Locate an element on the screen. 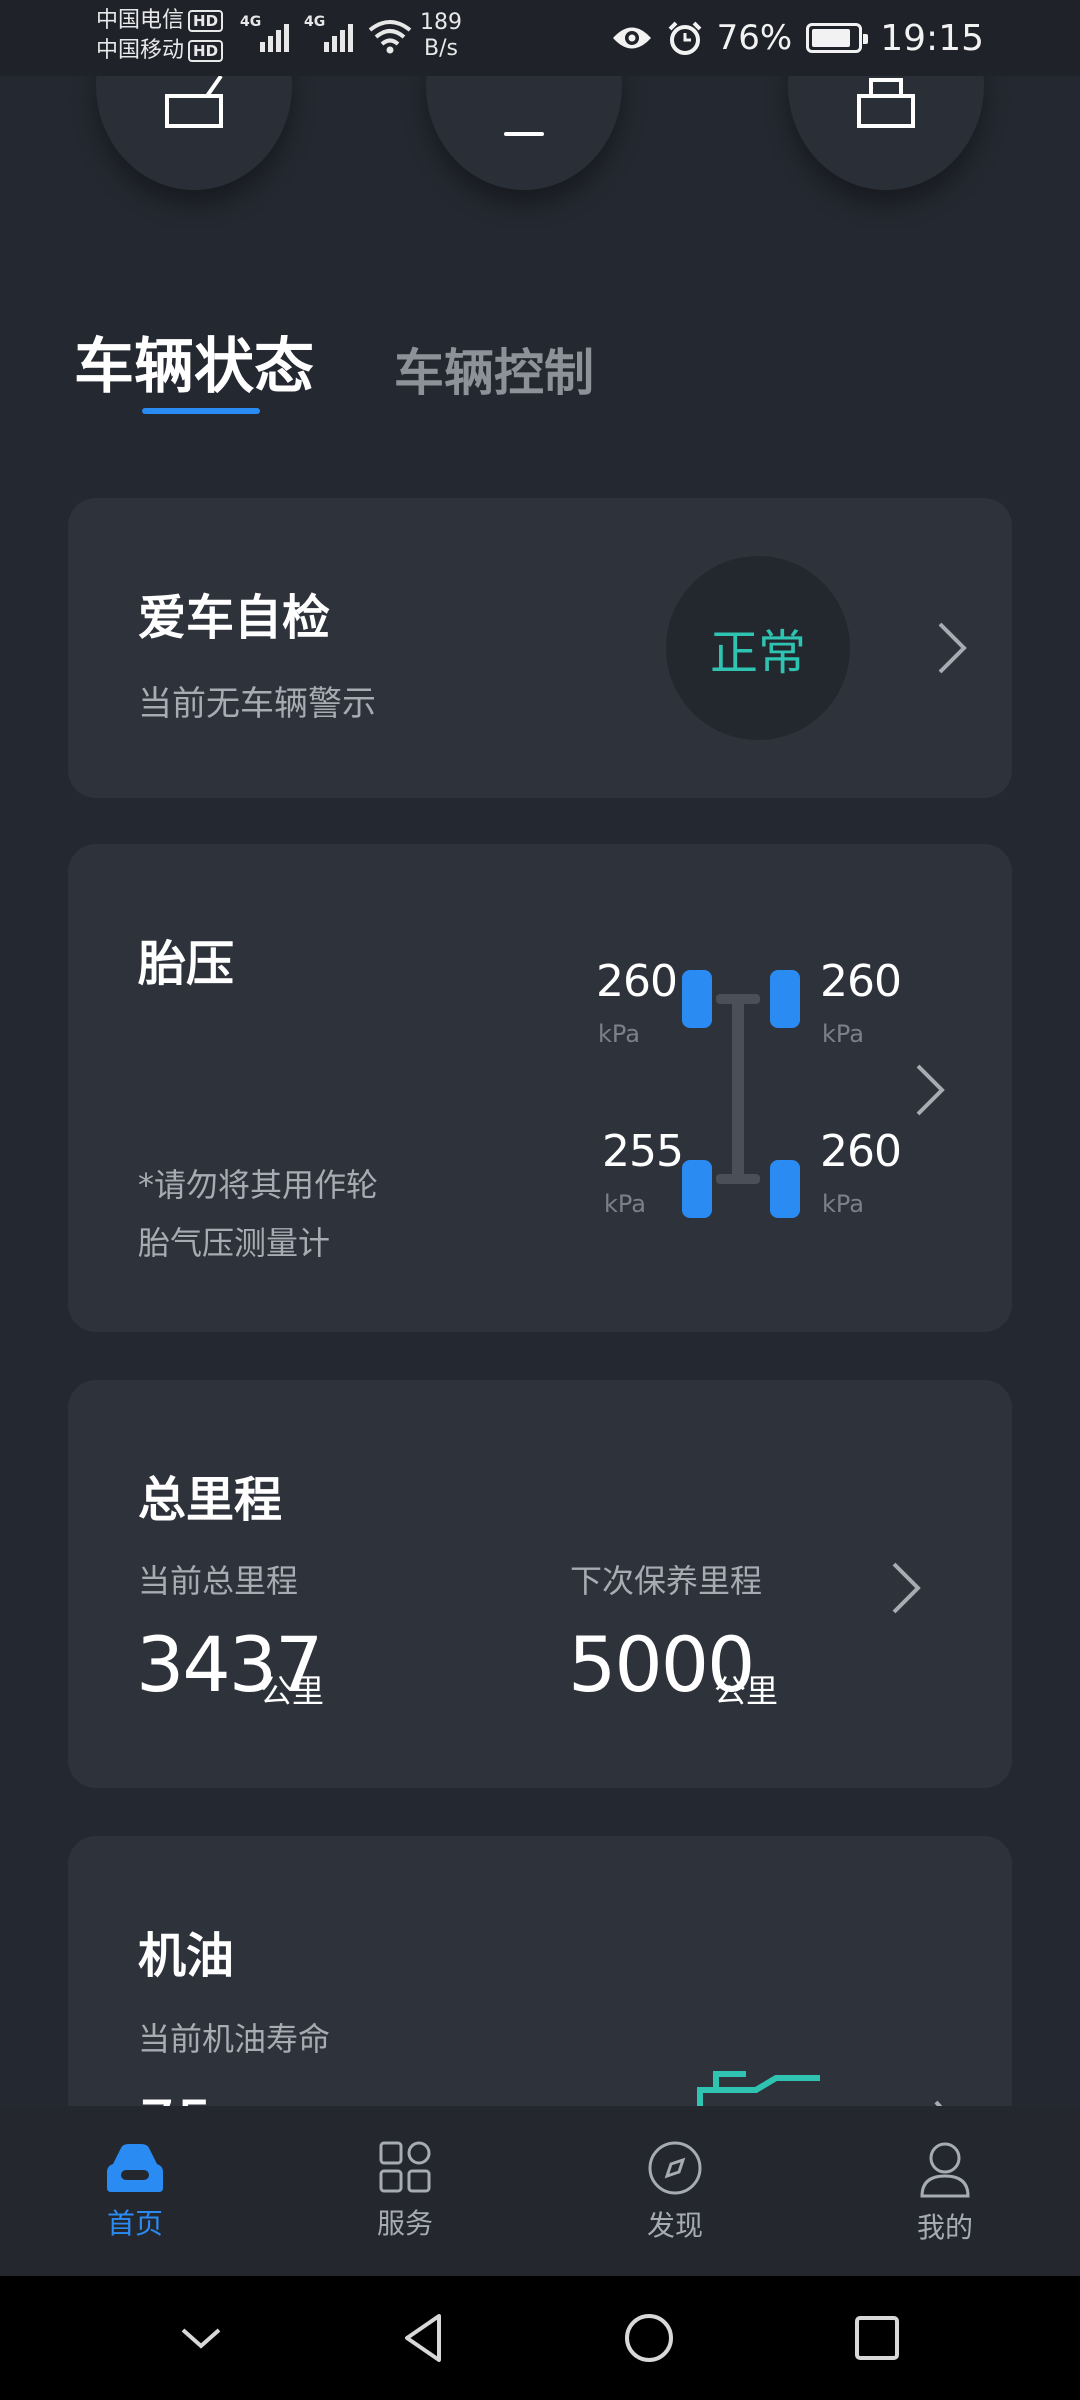 The width and height of the screenshot is (1080, 2400). net-speed-unit: B/s is located at coordinates (441, 48).